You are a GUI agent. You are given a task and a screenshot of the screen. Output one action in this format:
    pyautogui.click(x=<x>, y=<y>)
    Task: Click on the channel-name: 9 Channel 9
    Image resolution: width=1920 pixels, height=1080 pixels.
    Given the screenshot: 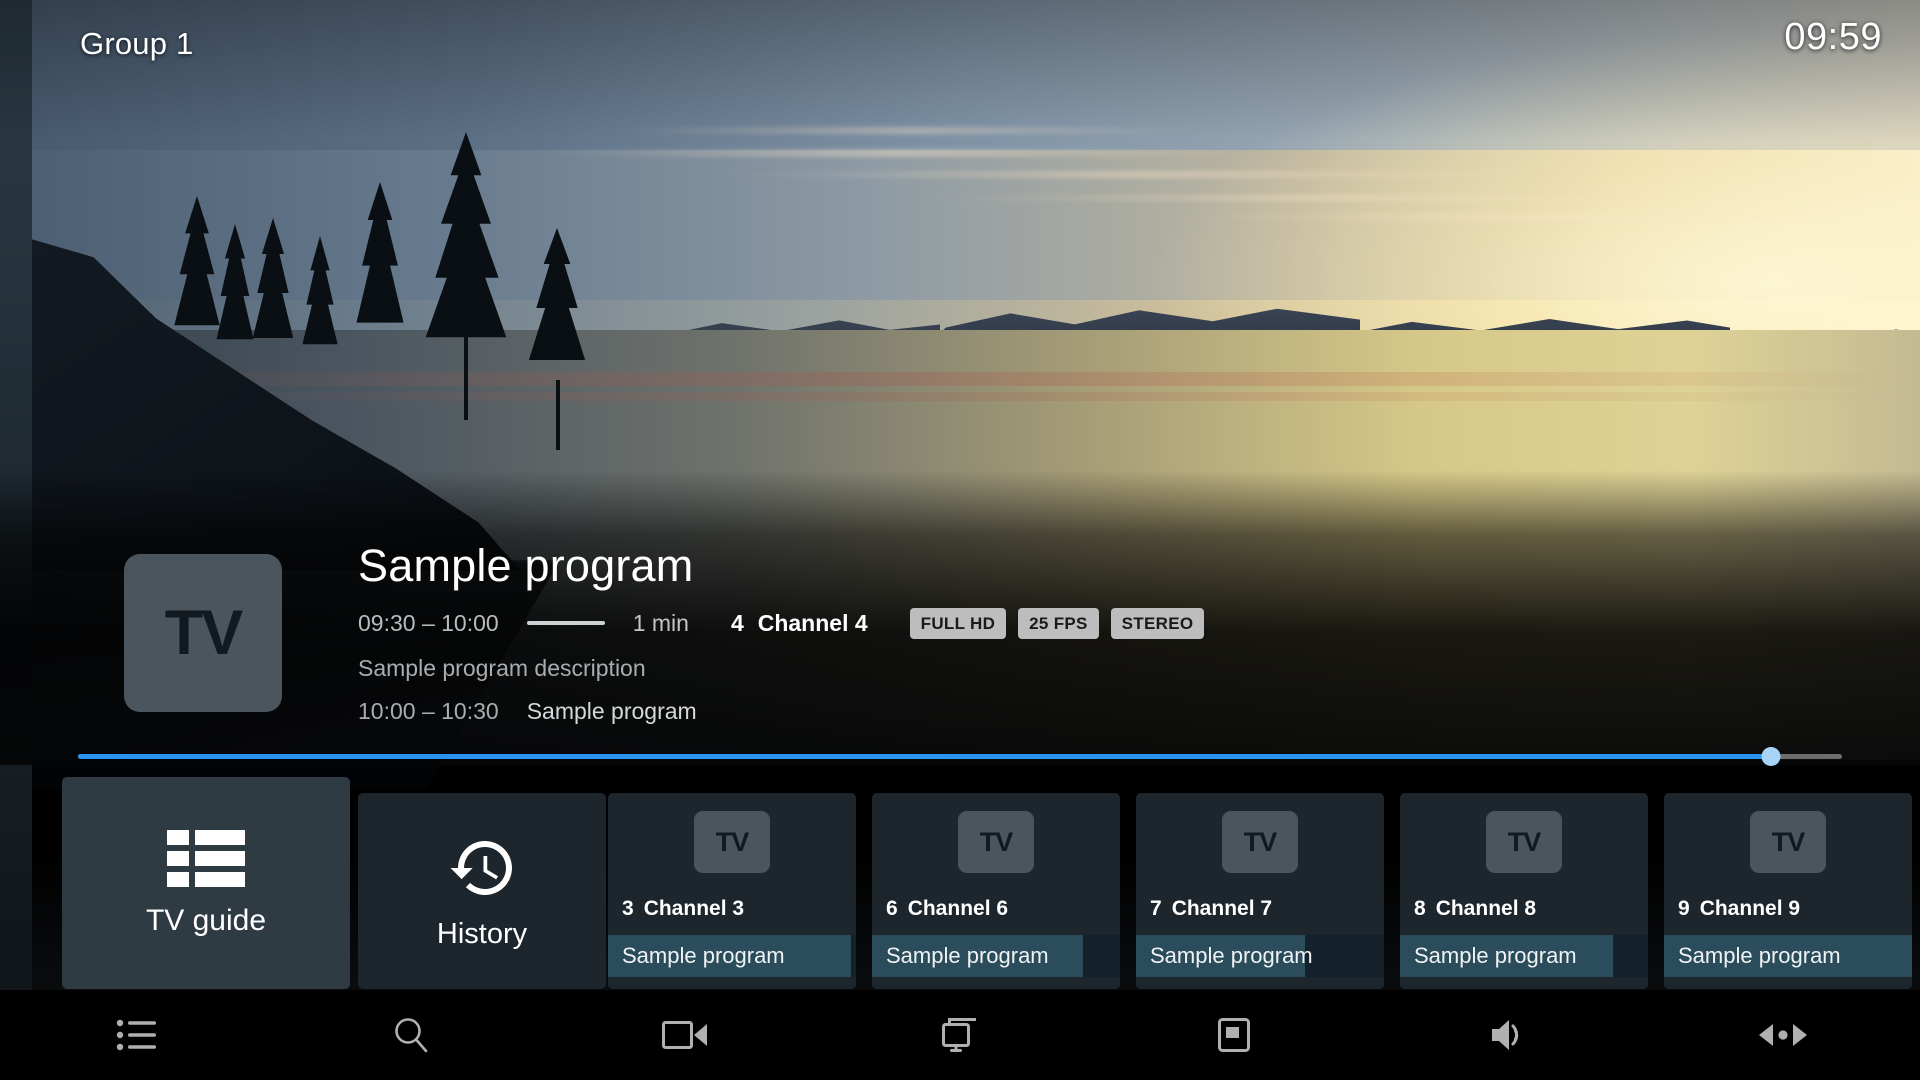 What is the action you would take?
    pyautogui.click(x=1739, y=908)
    